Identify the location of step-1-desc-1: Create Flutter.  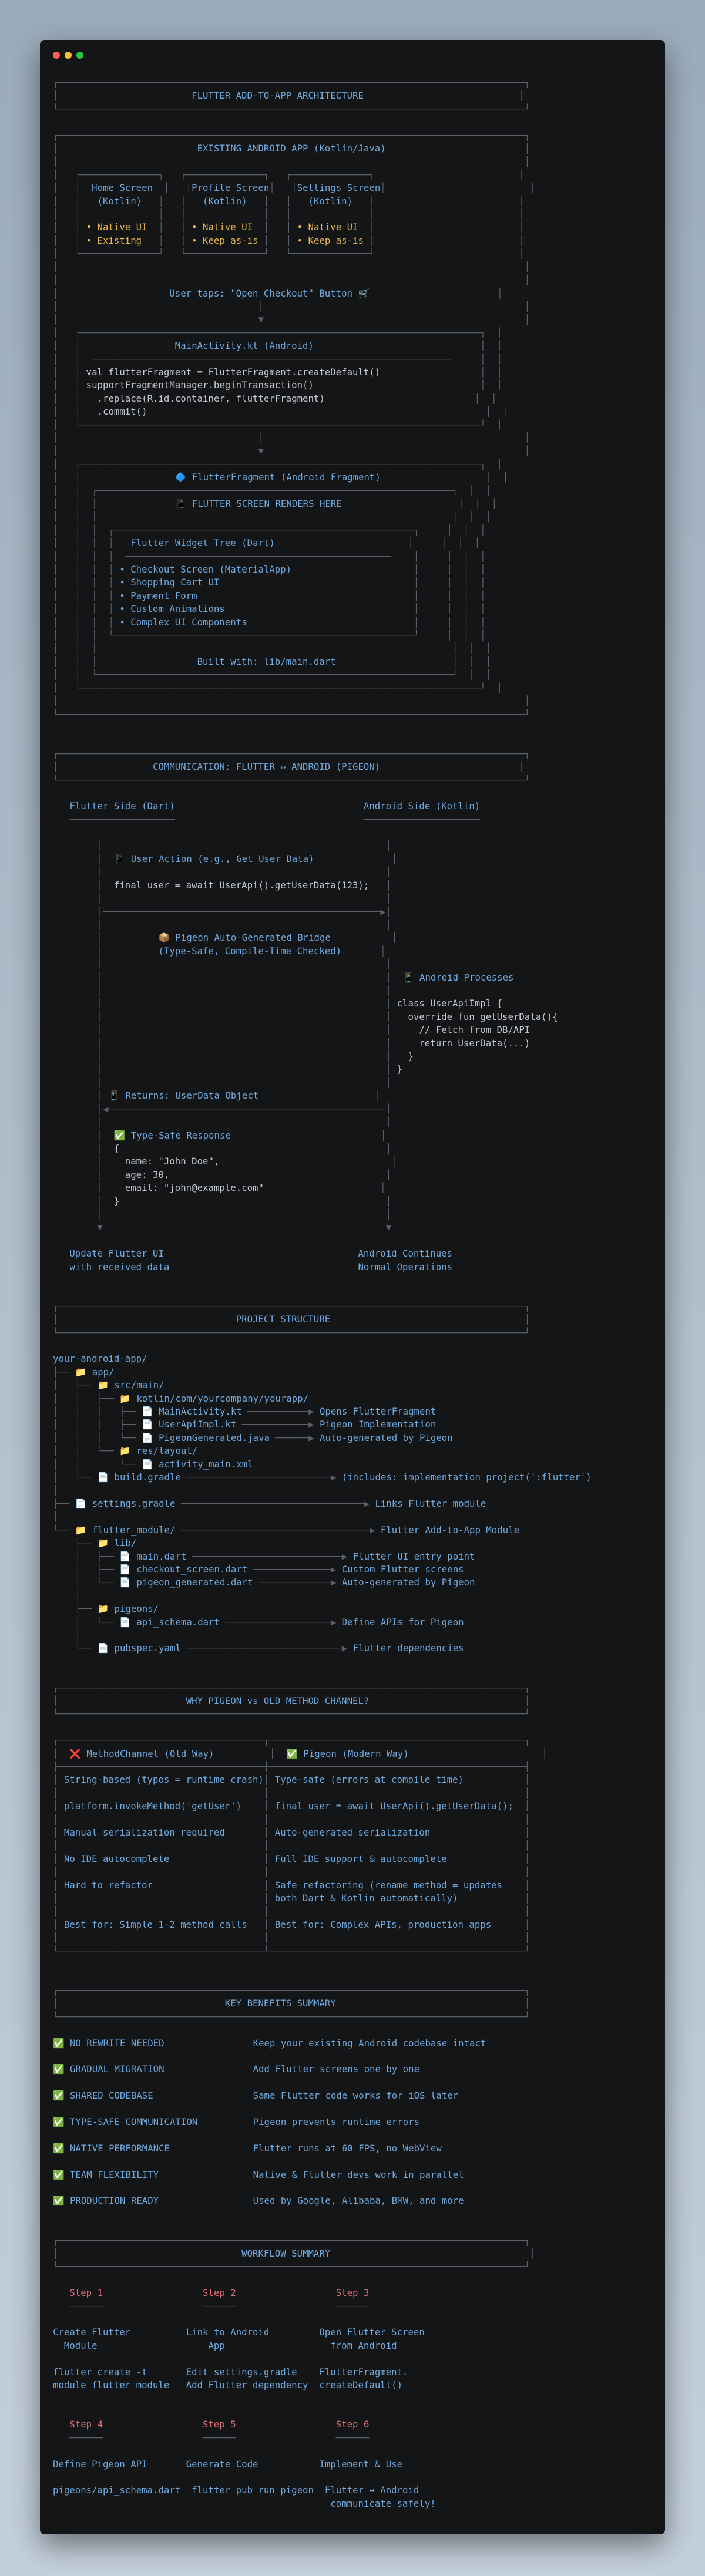
(92, 2332).